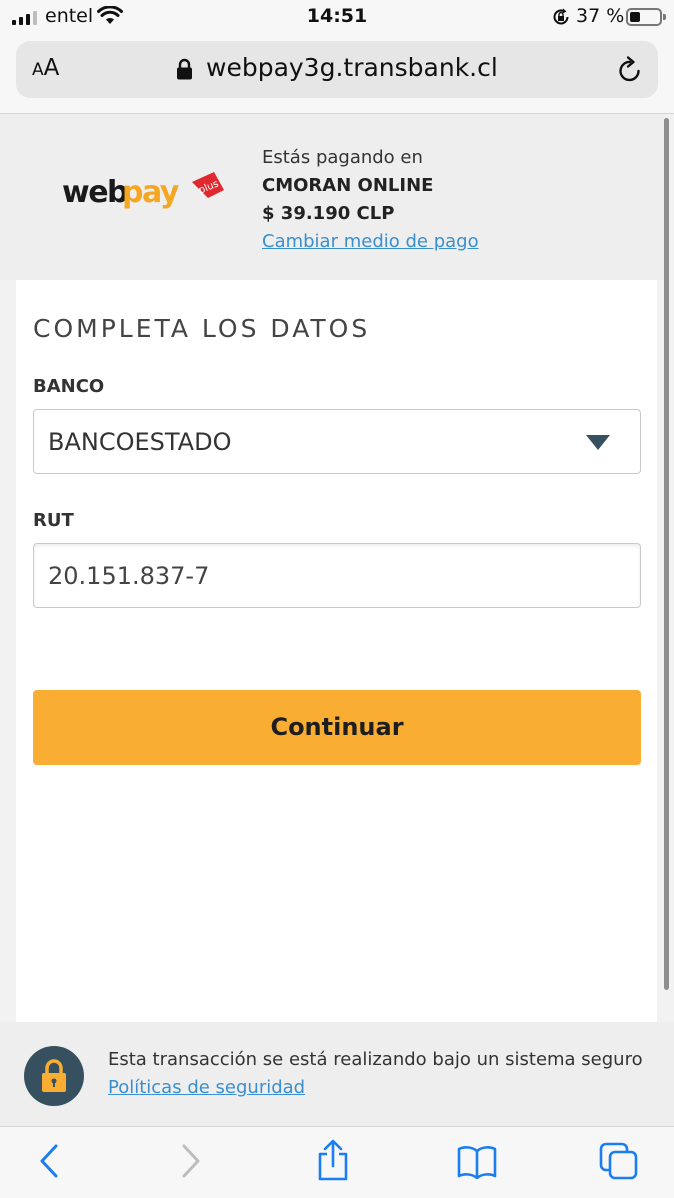 The image size is (674, 1198). Describe the element at coordinates (53, 520) in the screenshot. I see `rut-label: RUT` at that location.